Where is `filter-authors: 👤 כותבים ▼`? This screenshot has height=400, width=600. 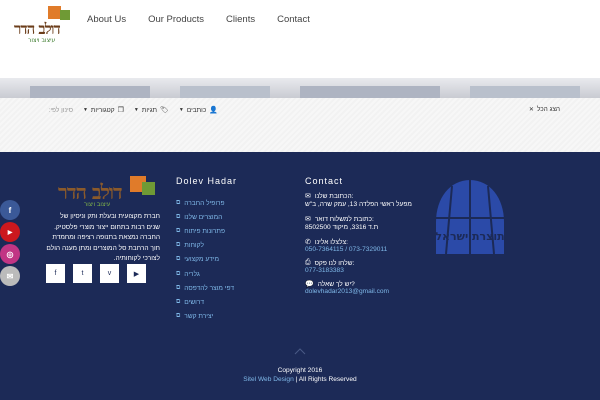 filter-authors: 👤 כותבים ▼ is located at coordinates (198, 110).